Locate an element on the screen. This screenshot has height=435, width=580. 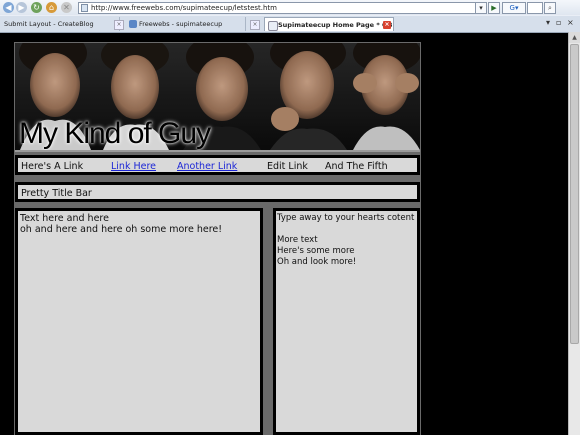
sidebar-text-line-3: Here's some more is located at coordinates (316, 251).